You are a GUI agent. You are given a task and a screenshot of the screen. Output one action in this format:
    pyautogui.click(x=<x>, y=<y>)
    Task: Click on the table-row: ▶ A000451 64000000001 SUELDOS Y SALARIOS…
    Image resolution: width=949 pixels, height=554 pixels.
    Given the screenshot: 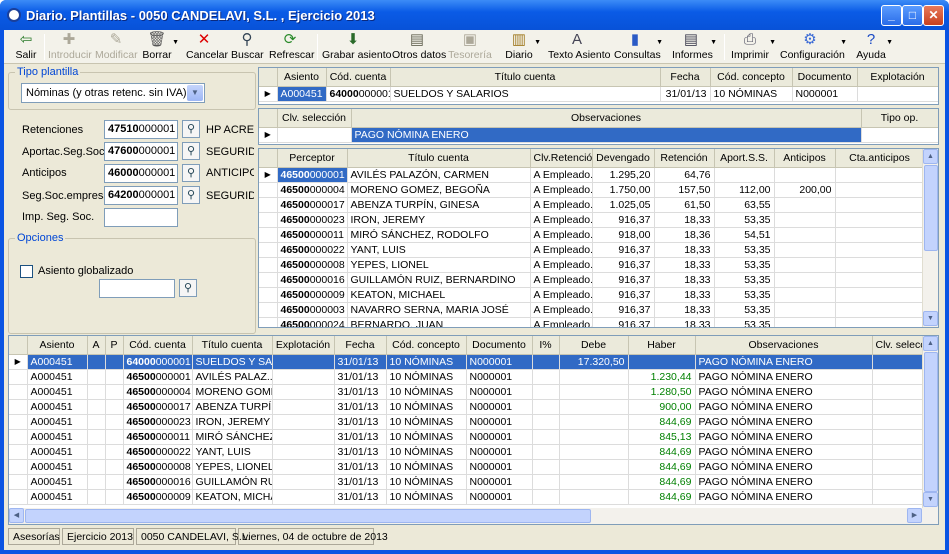 What is the action you would take?
    pyautogui.click(x=598, y=94)
    